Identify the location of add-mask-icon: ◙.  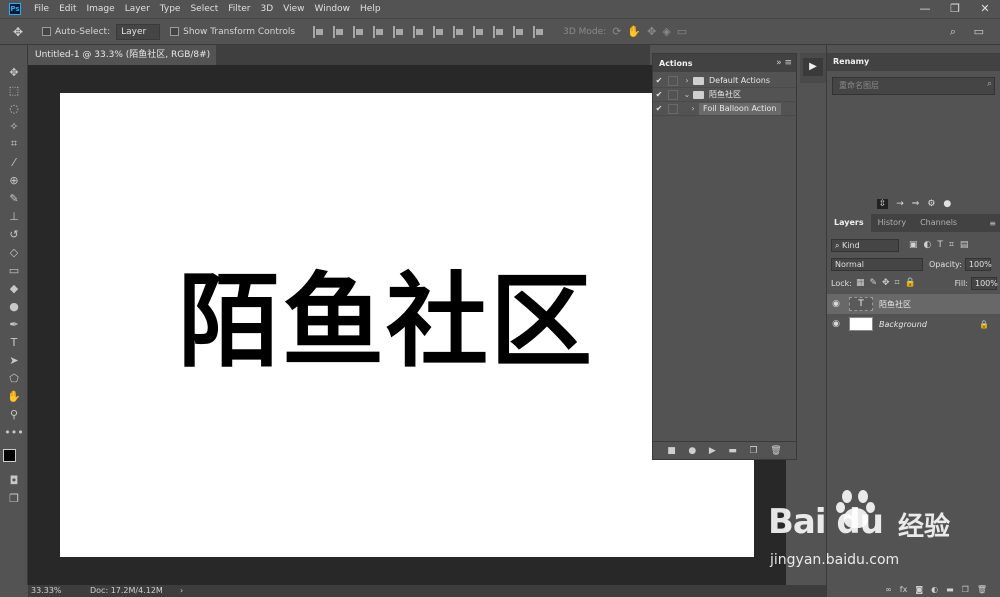
(919, 589).